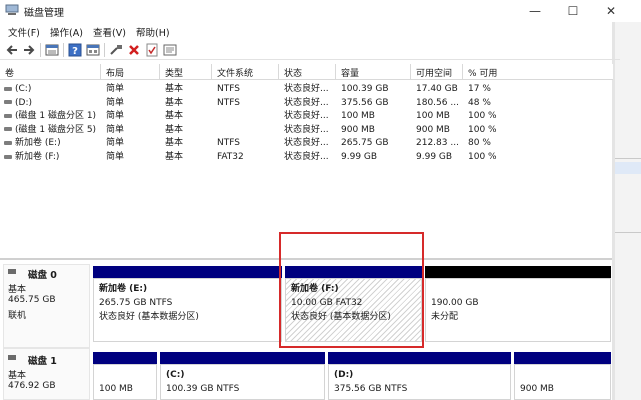 The image size is (641, 400). What do you see at coordinates (46, 306) in the screenshot?
I see `disk-0-info: 磁盘 0 基本 465.75 GB 联机` at bounding box center [46, 306].